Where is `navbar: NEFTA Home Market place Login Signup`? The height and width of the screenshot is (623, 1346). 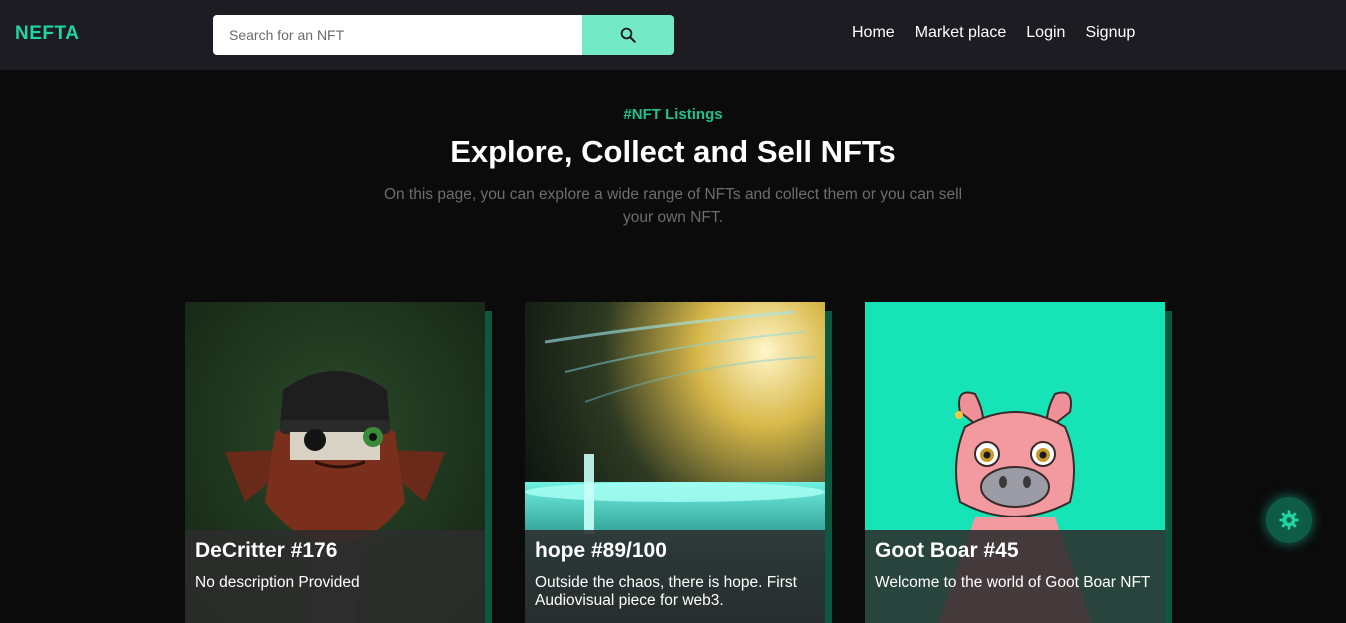 navbar: NEFTA Home Market place Login Signup is located at coordinates (673, 35).